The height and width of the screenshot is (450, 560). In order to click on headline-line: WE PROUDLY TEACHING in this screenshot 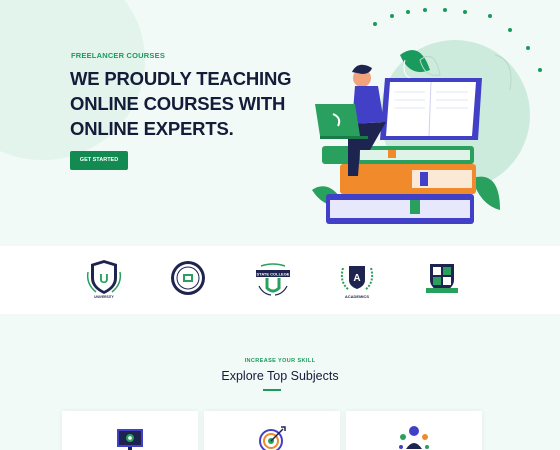, I will do `click(181, 78)`.